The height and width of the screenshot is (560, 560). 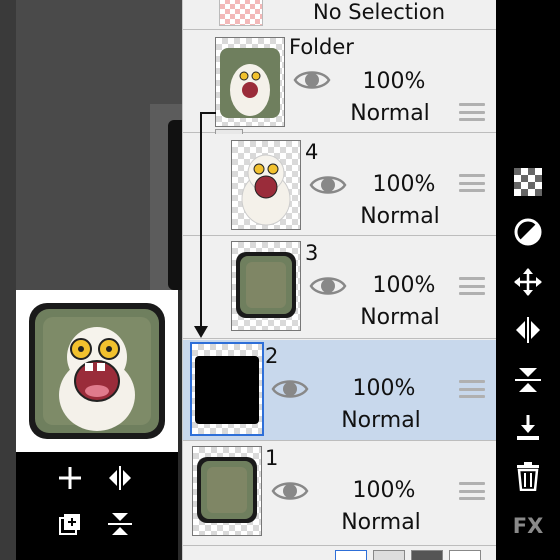 I want to click on fx-button: FX, so click(x=528, y=526).